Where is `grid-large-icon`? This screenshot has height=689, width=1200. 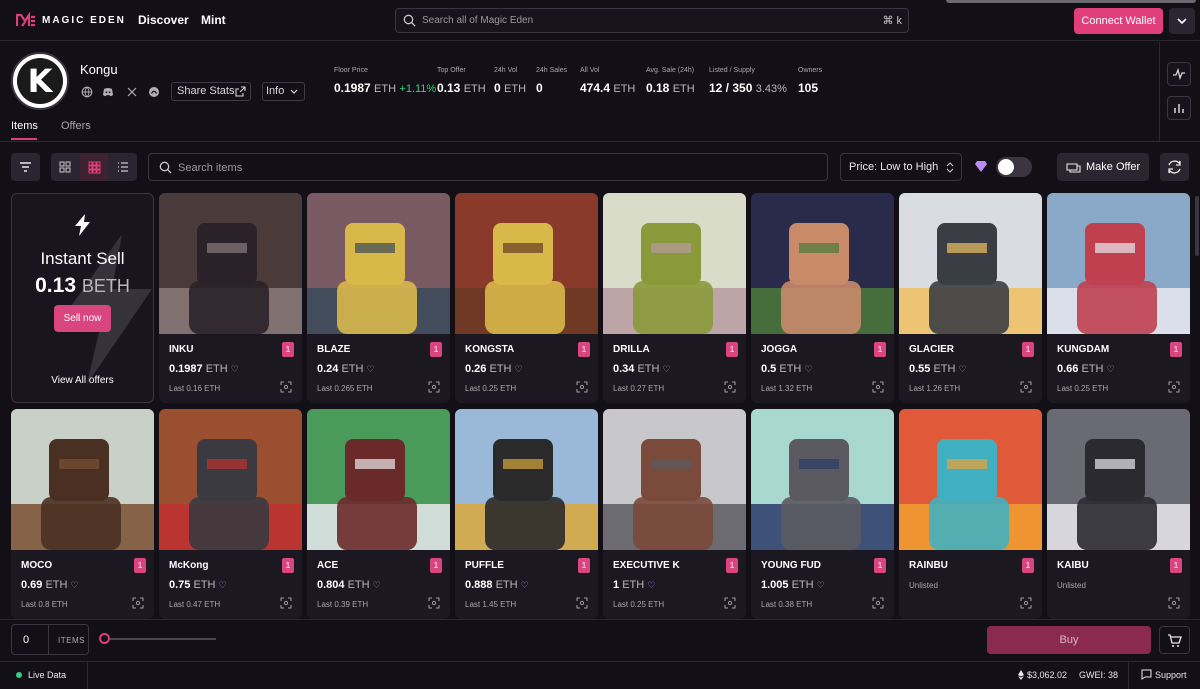 grid-large-icon is located at coordinates (65, 167).